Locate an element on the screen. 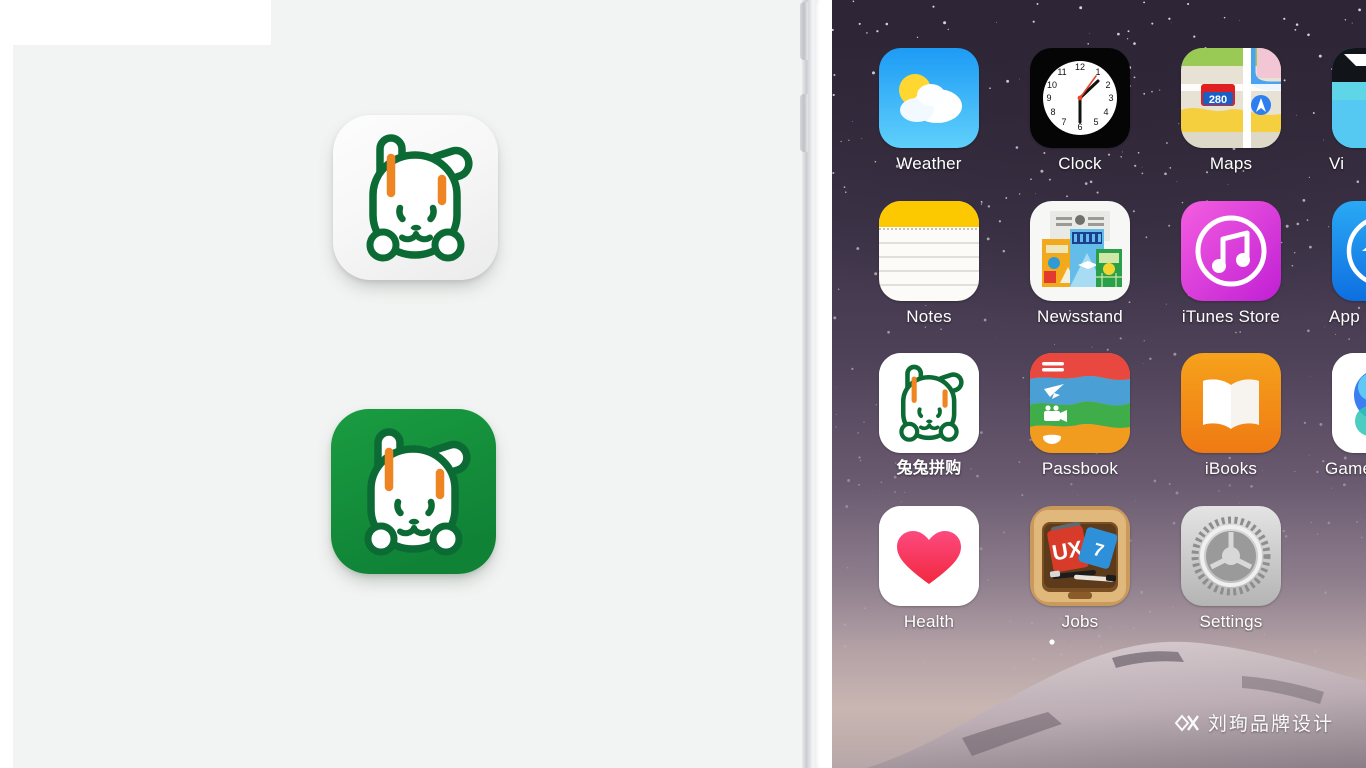  app-cell-settings: Settings is located at coordinates (1231, 569).